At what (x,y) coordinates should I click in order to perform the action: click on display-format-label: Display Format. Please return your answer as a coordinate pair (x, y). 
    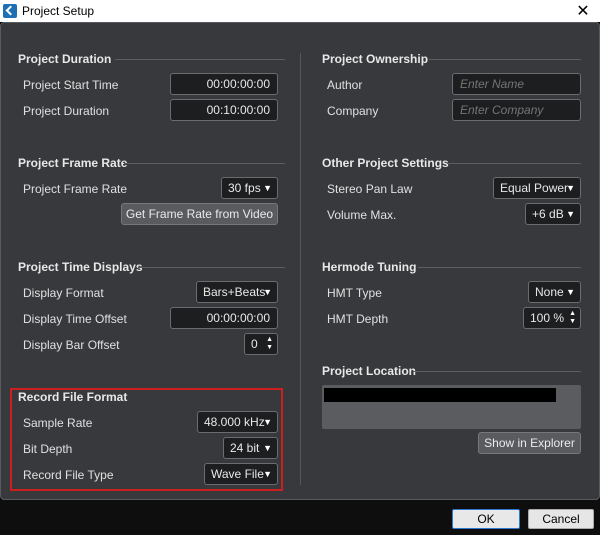
    Looking at the image, I should click on (63, 293).